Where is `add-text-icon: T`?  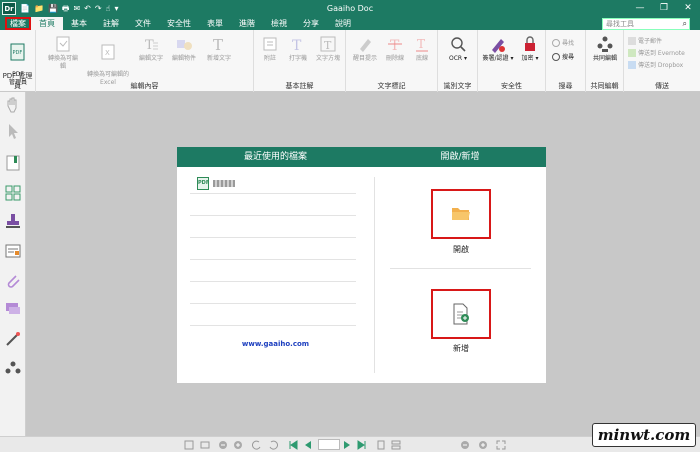
add-text-icon: T is located at coordinates (218, 44).